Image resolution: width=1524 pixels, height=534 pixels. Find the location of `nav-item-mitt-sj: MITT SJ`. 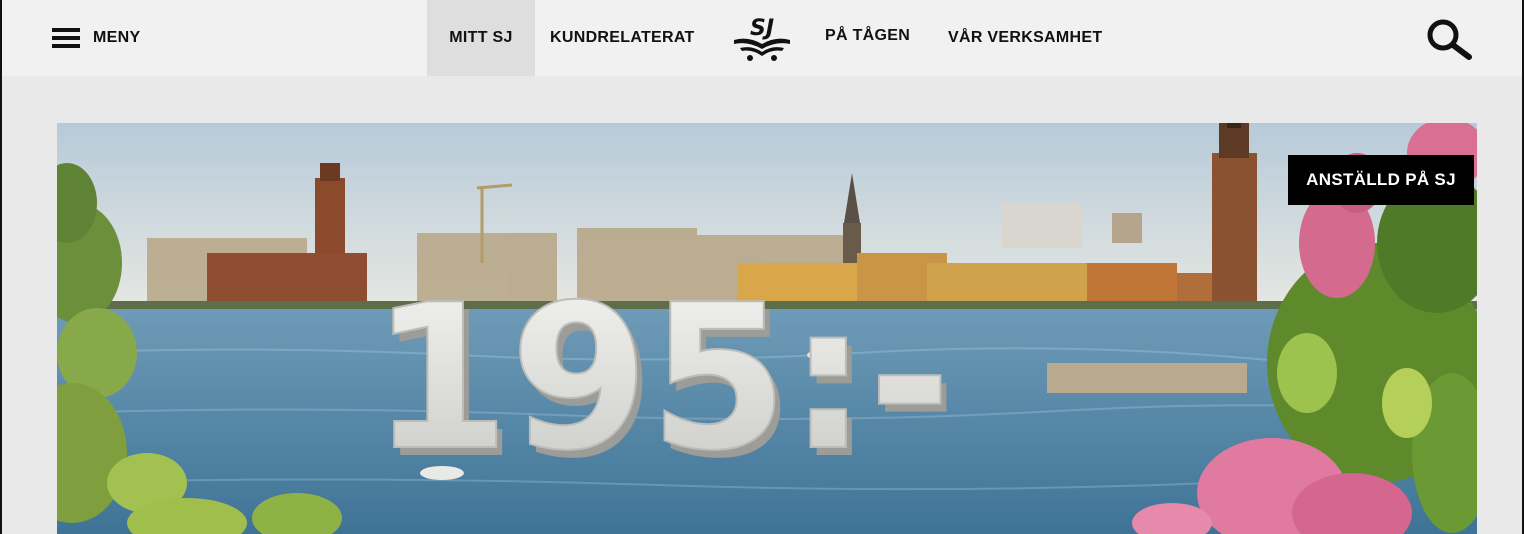

nav-item-mitt-sj: MITT SJ is located at coordinates (481, 38).